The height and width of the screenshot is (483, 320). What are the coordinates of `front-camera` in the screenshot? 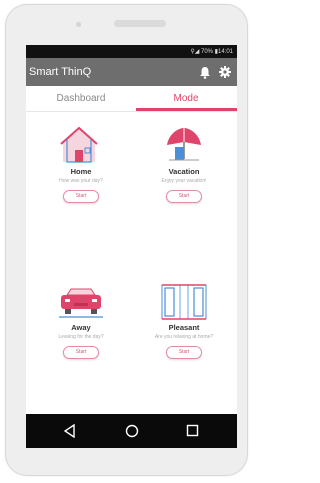 It's located at (78, 24).